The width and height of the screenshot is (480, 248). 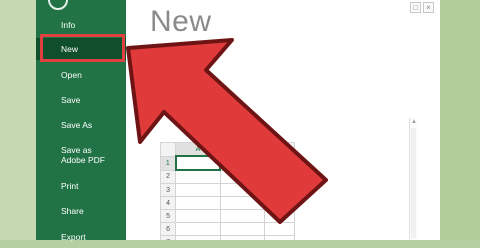 What do you see at coordinates (198, 163) in the screenshot?
I see `active-cell` at bounding box center [198, 163].